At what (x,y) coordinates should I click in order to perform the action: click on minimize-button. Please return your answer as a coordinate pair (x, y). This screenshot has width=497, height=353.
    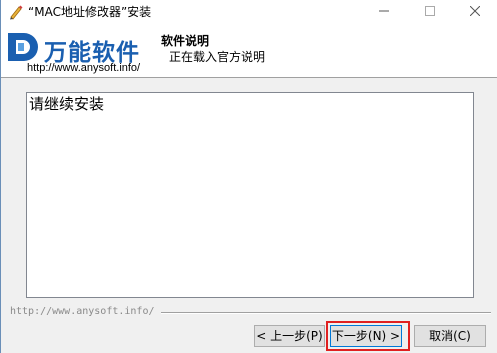
    Looking at the image, I should click on (384, 12).